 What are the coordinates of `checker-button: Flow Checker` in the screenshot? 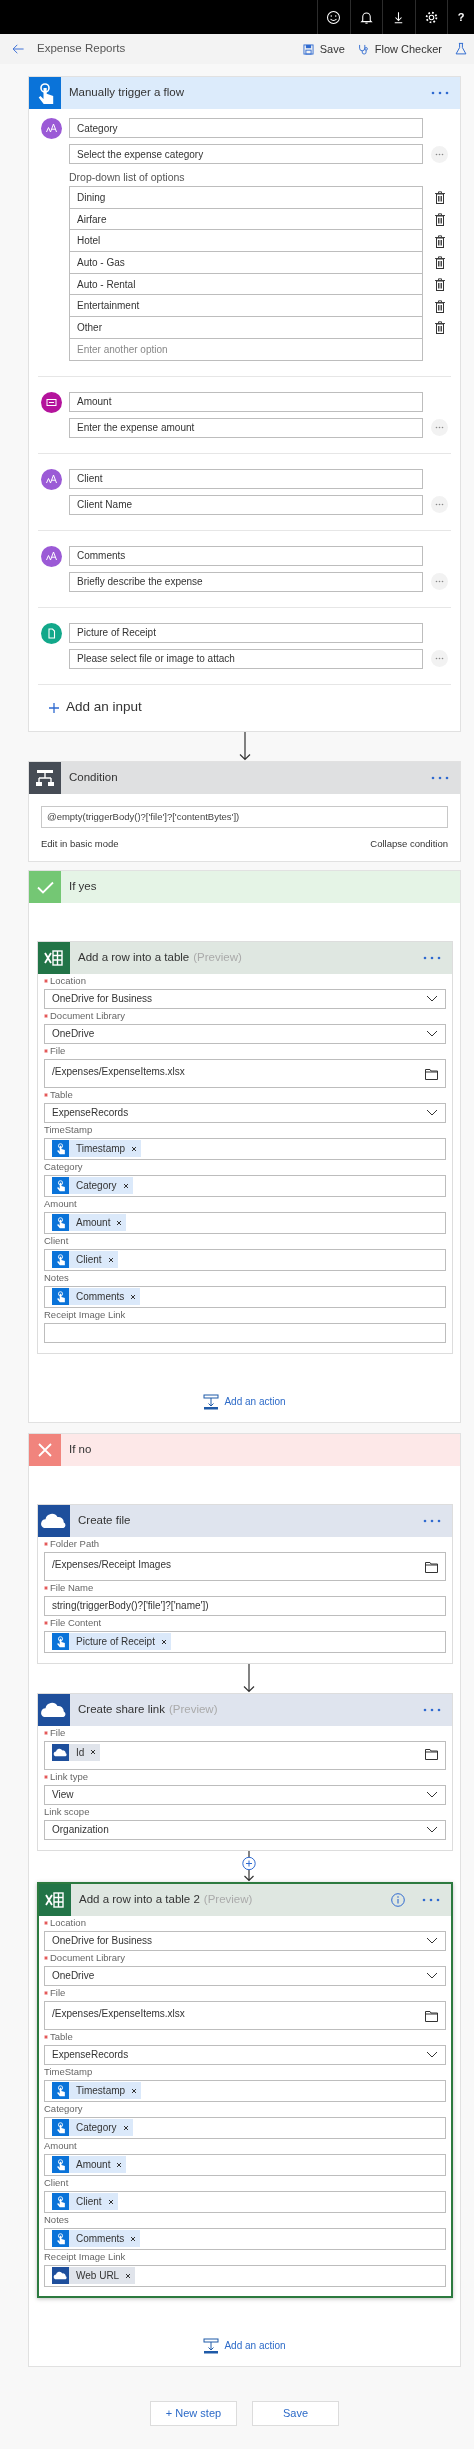 It's located at (399, 49).